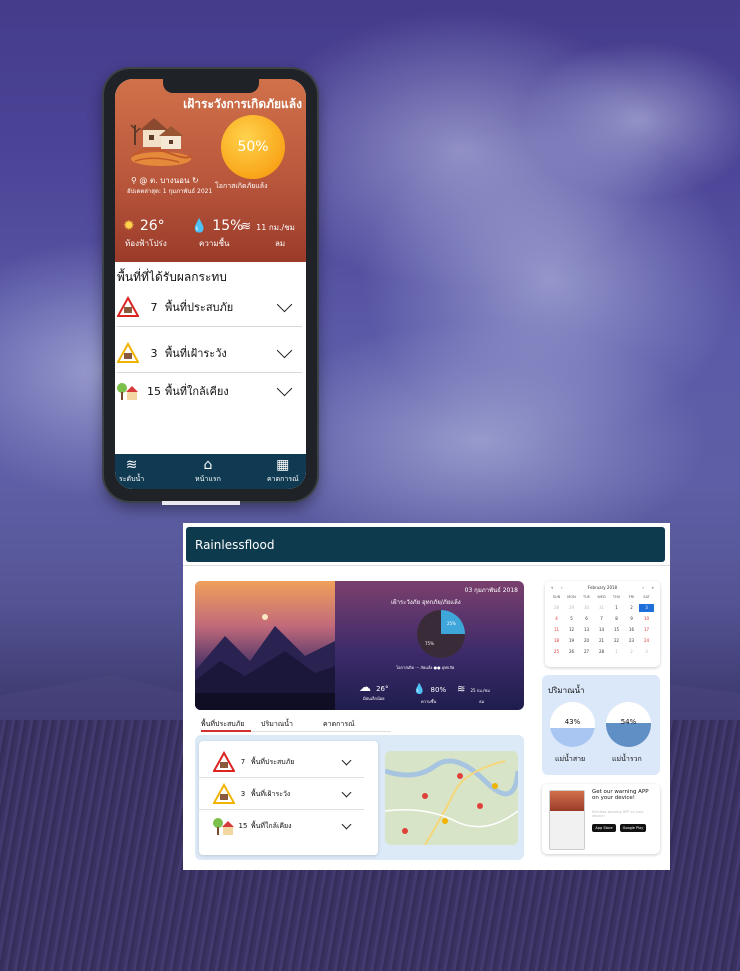 The image size is (740, 971). Describe the element at coordinates (228, 226) in the screenshot. I see `humidity-value: 15%` at that location.